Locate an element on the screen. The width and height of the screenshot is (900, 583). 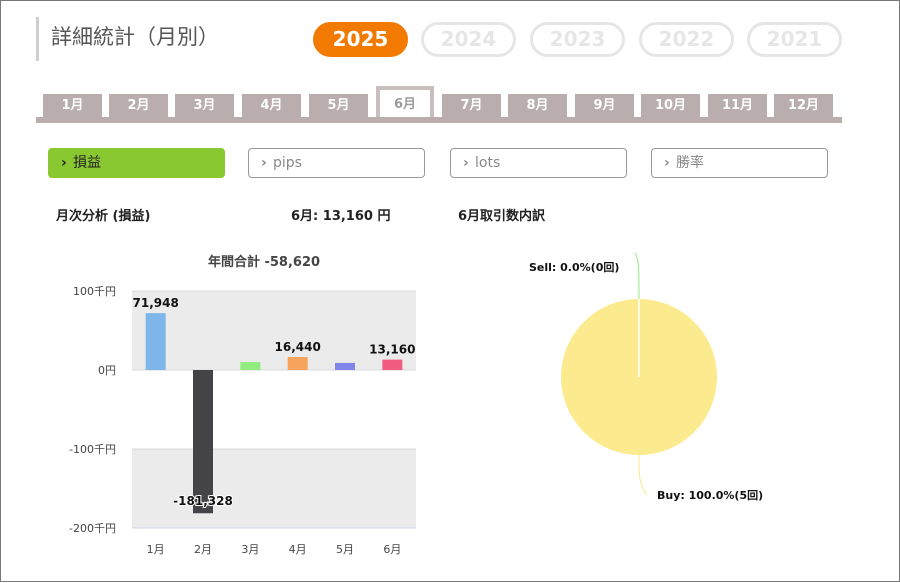
pie-connector-buy is located at coordinates (643, 475).